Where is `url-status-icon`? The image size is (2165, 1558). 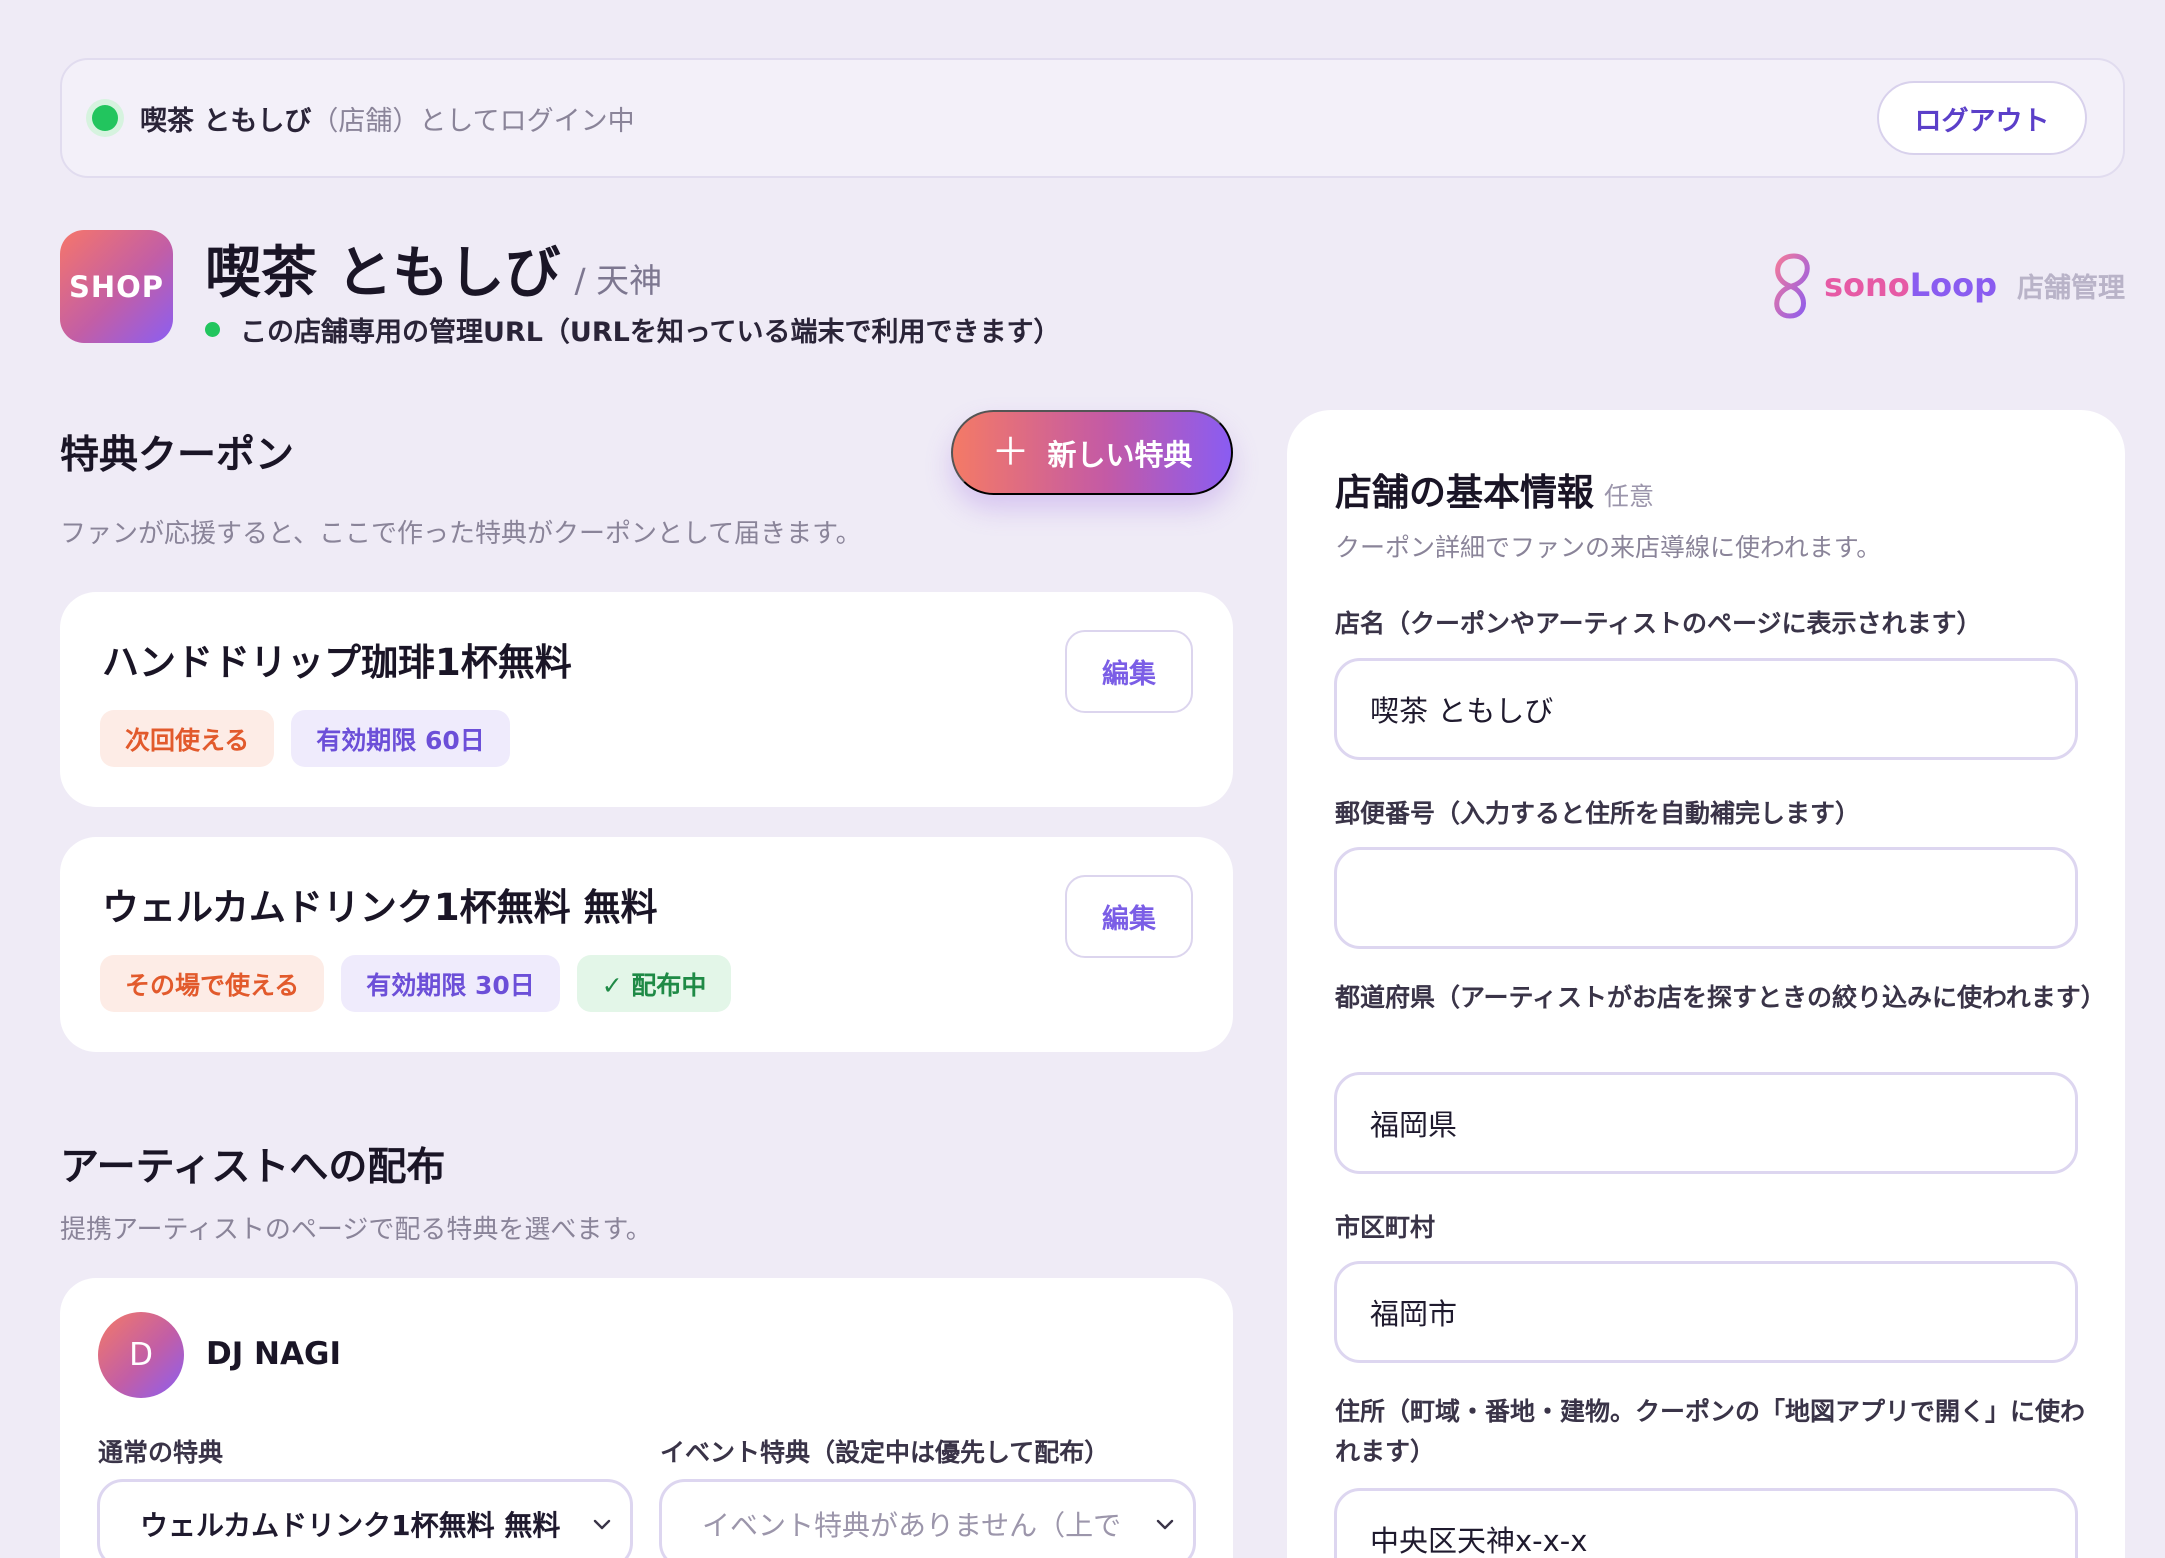
url-status-icon is located at coordinates (212, 329).